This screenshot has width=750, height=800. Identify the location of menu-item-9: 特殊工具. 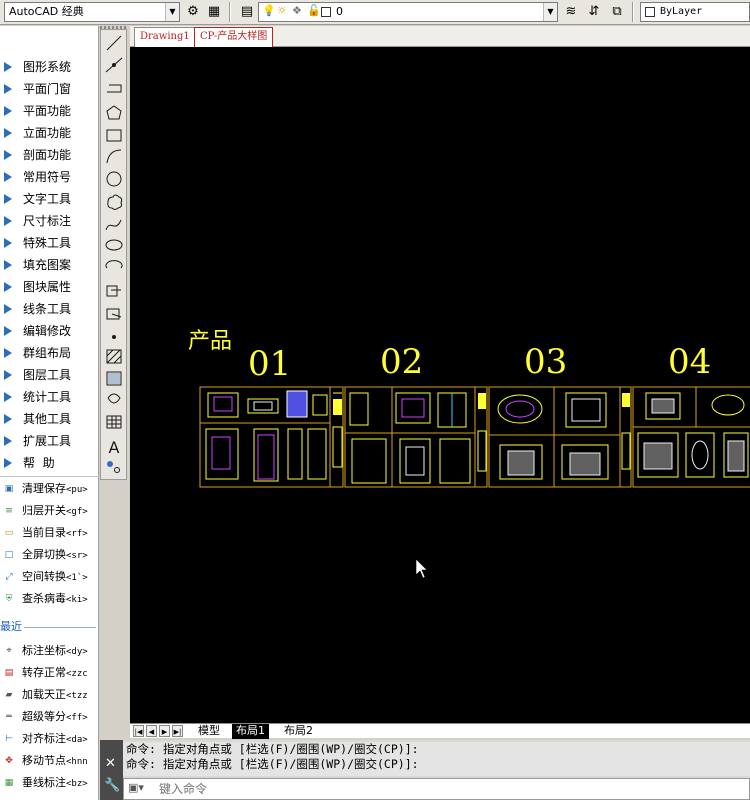
(49, 243).